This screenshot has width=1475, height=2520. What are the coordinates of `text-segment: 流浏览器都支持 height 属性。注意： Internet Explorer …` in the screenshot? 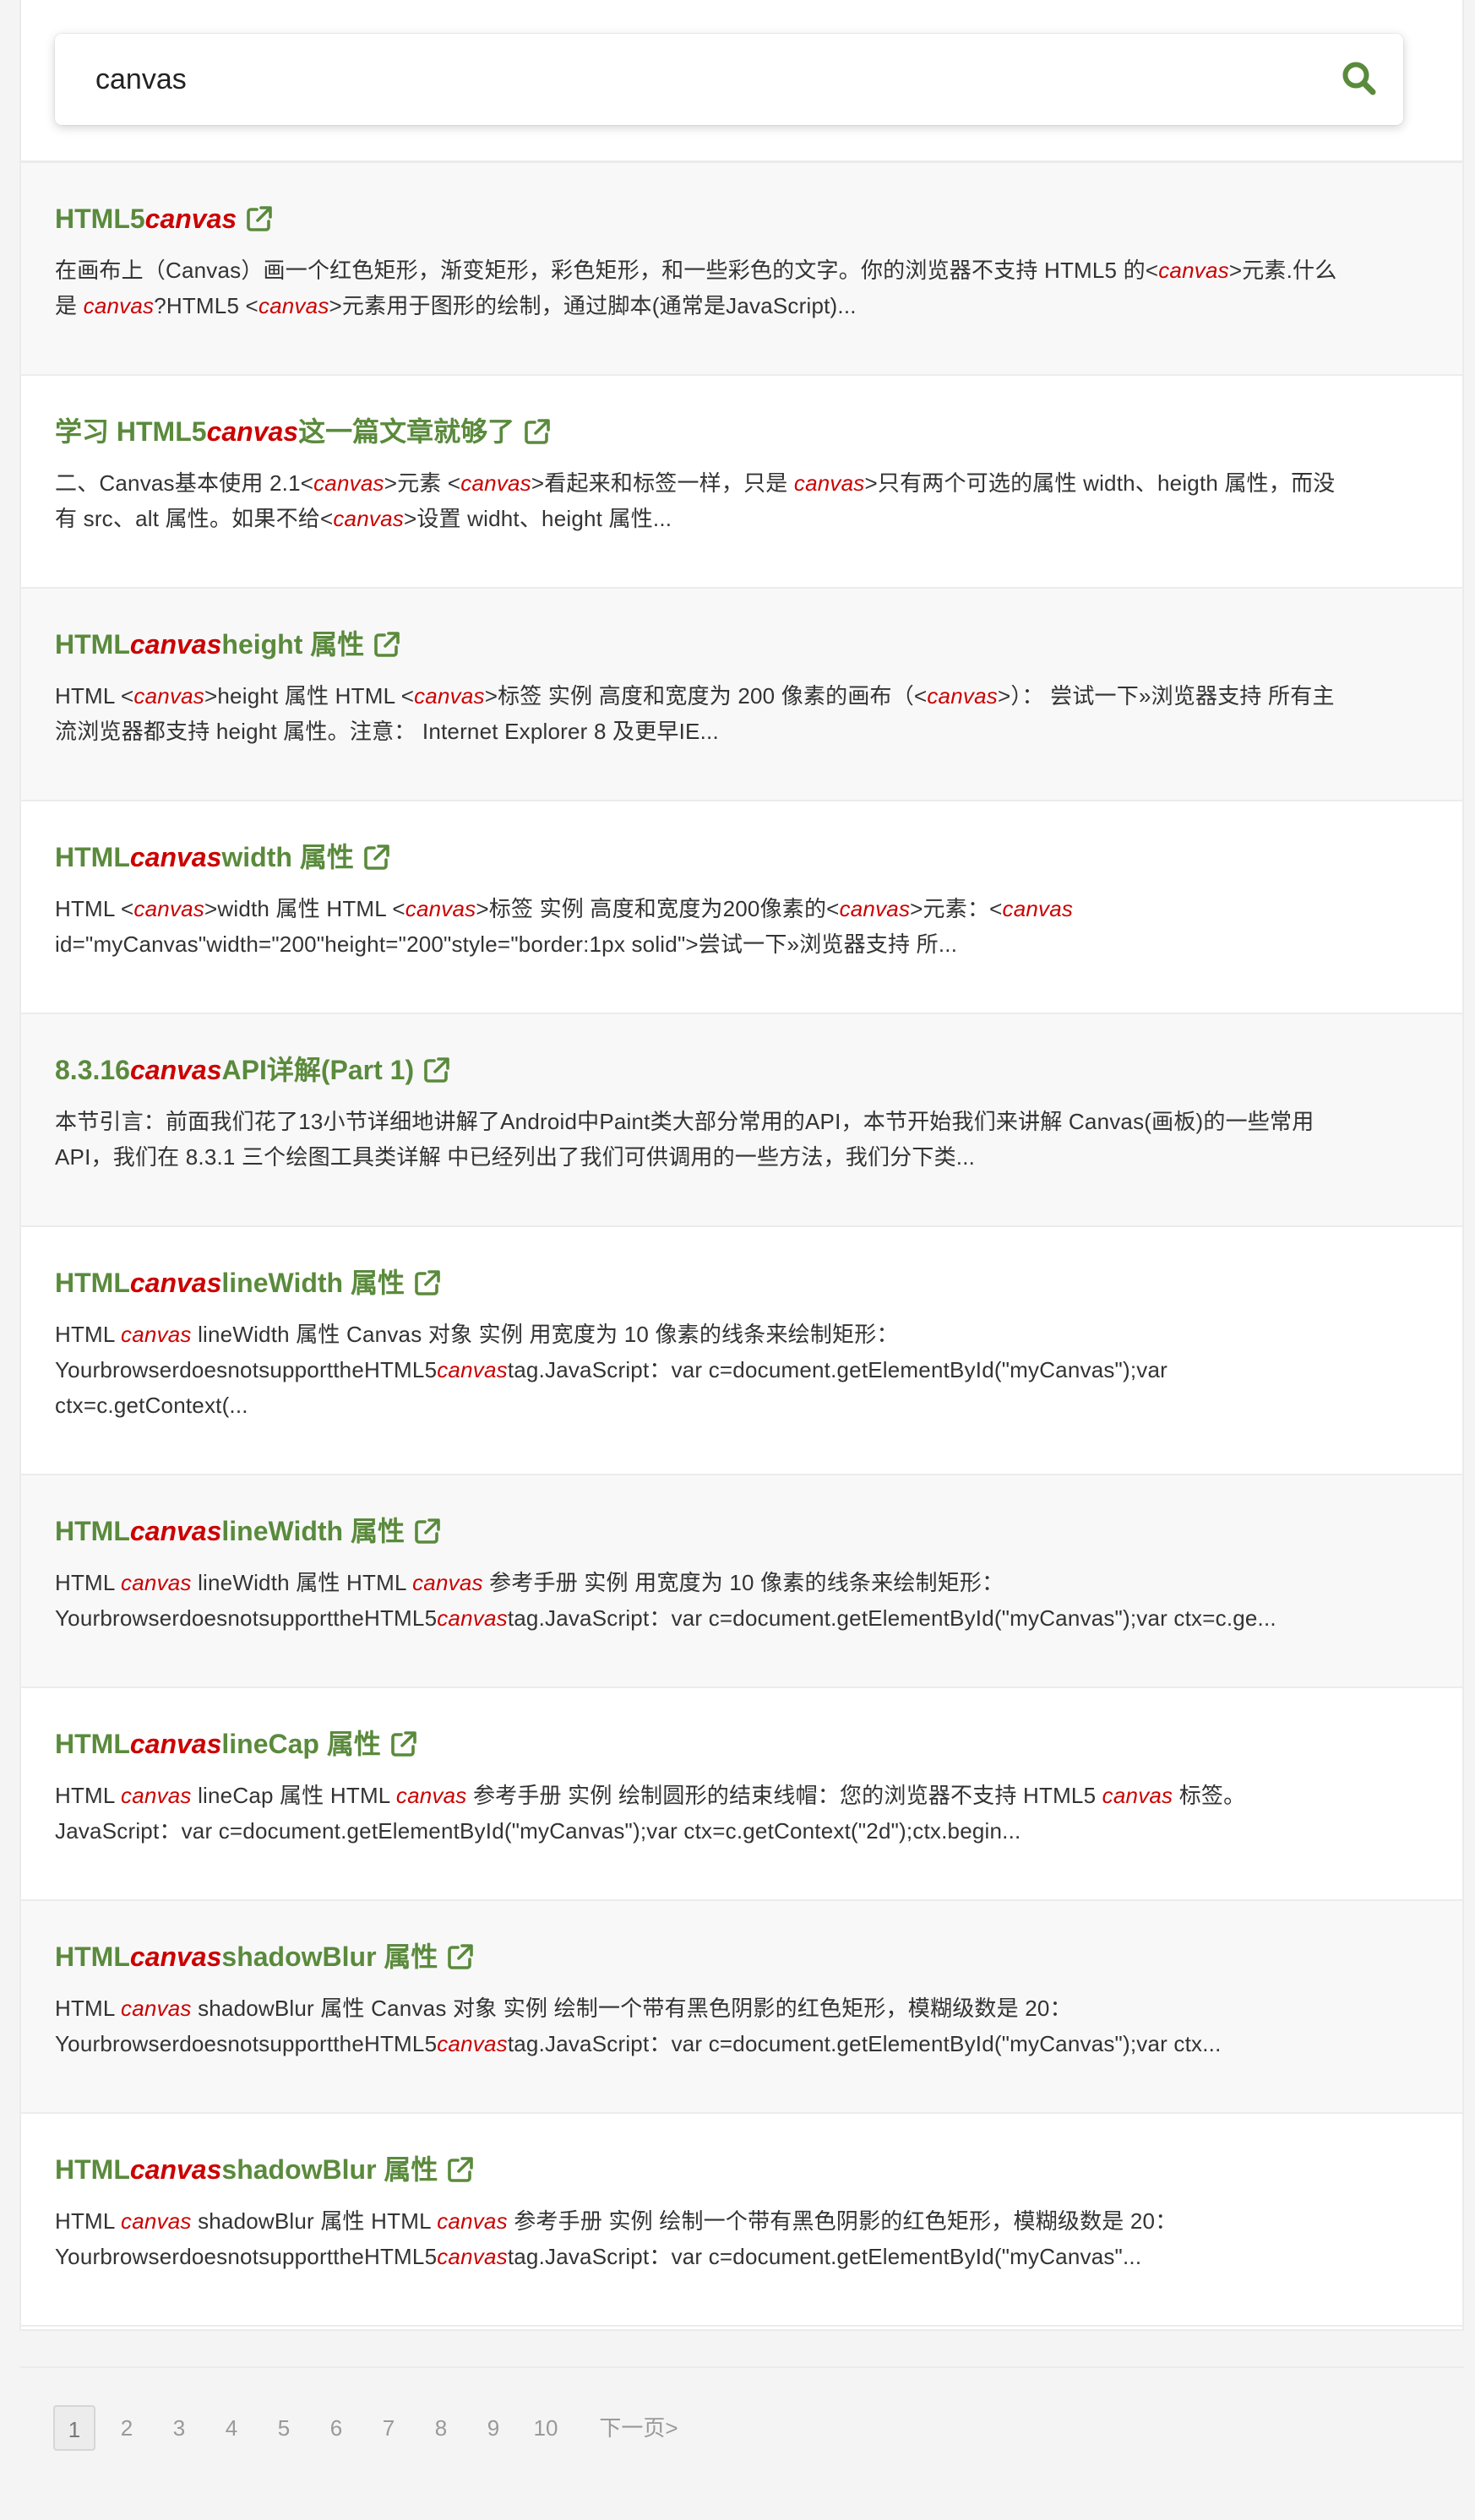 It's located at (387, 731).